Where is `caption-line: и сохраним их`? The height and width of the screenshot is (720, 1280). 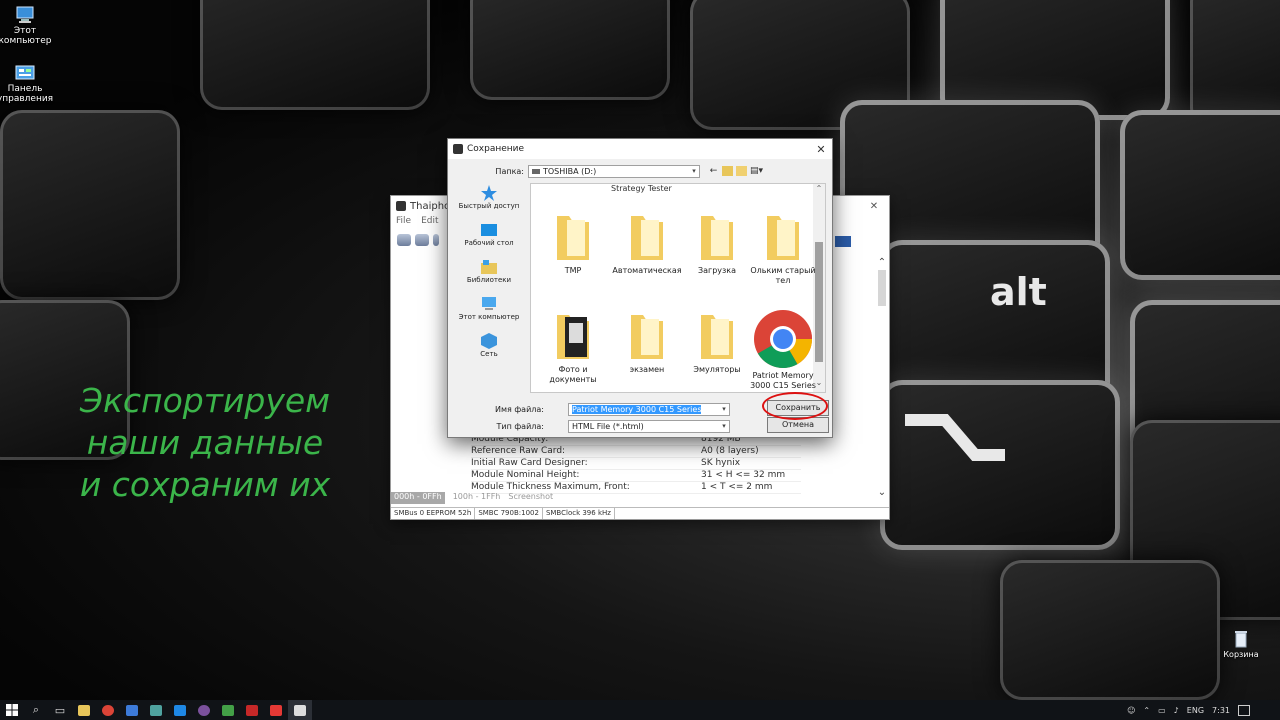
caption-line: и сохраним их is located at coordinates (205, 484).